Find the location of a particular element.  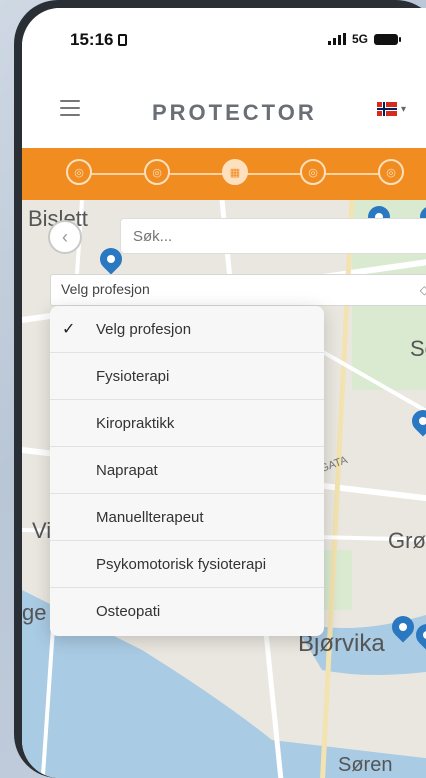

chevron-left-icon: ‹ is located at coordinates (65, 236).